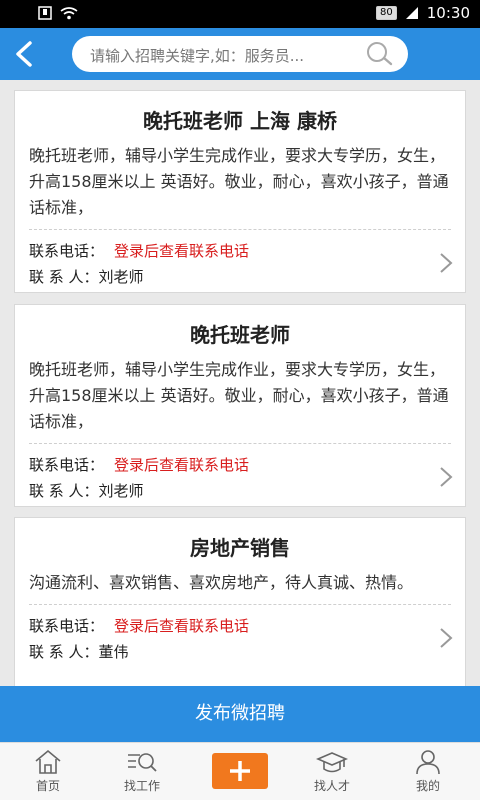 The width and height of the screenshot is (480, 800). I want to click on graduation-cap-icon, so click(332, 762).